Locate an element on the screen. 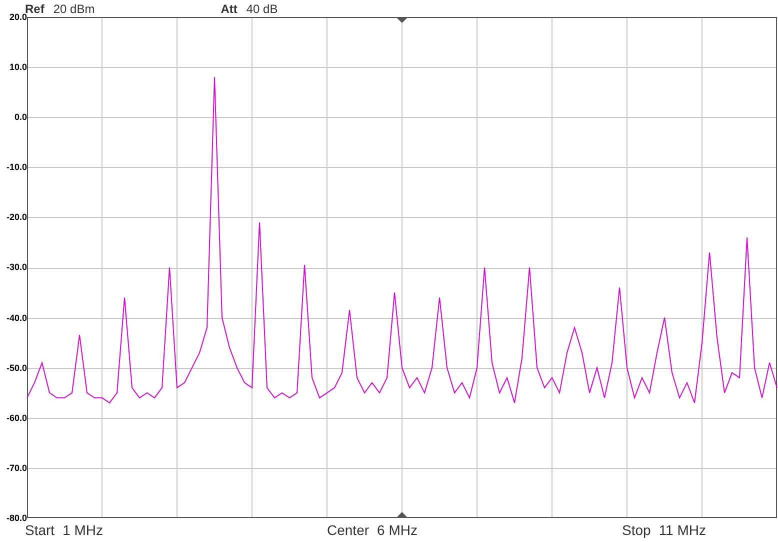 The width and height of the screenshot is (778, 542). y-axis-label: -10.0 is located at coordinates (16, 167).